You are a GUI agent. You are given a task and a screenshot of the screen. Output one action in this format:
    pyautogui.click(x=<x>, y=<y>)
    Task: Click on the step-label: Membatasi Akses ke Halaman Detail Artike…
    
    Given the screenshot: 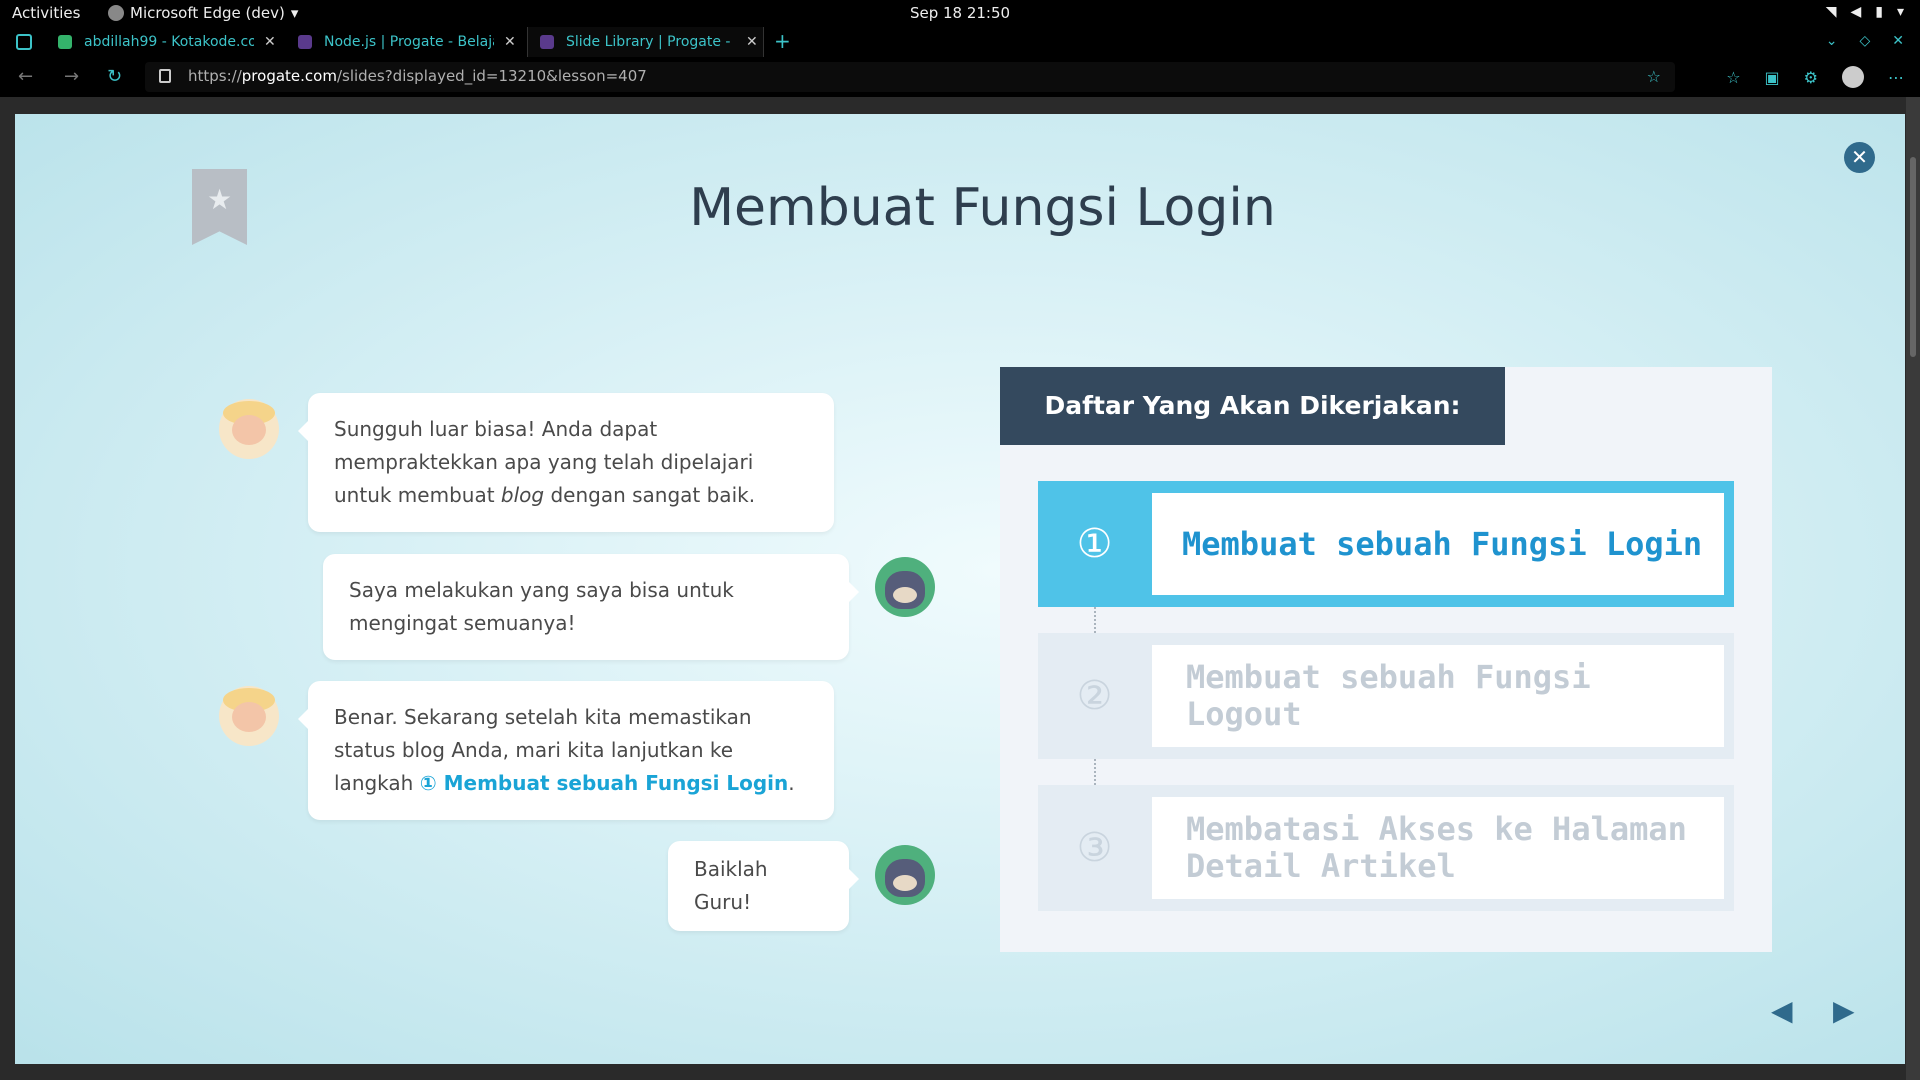 What is the action you would take?
    pyautogui.click(x=1438, y=848)
    